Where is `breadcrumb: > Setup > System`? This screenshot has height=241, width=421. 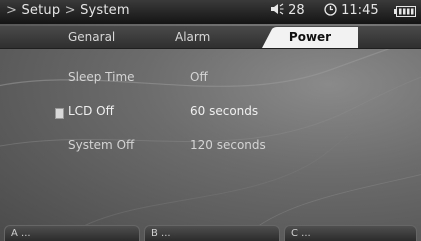
breadcrumb: > Setup > System is located at coordinates (68, 10).